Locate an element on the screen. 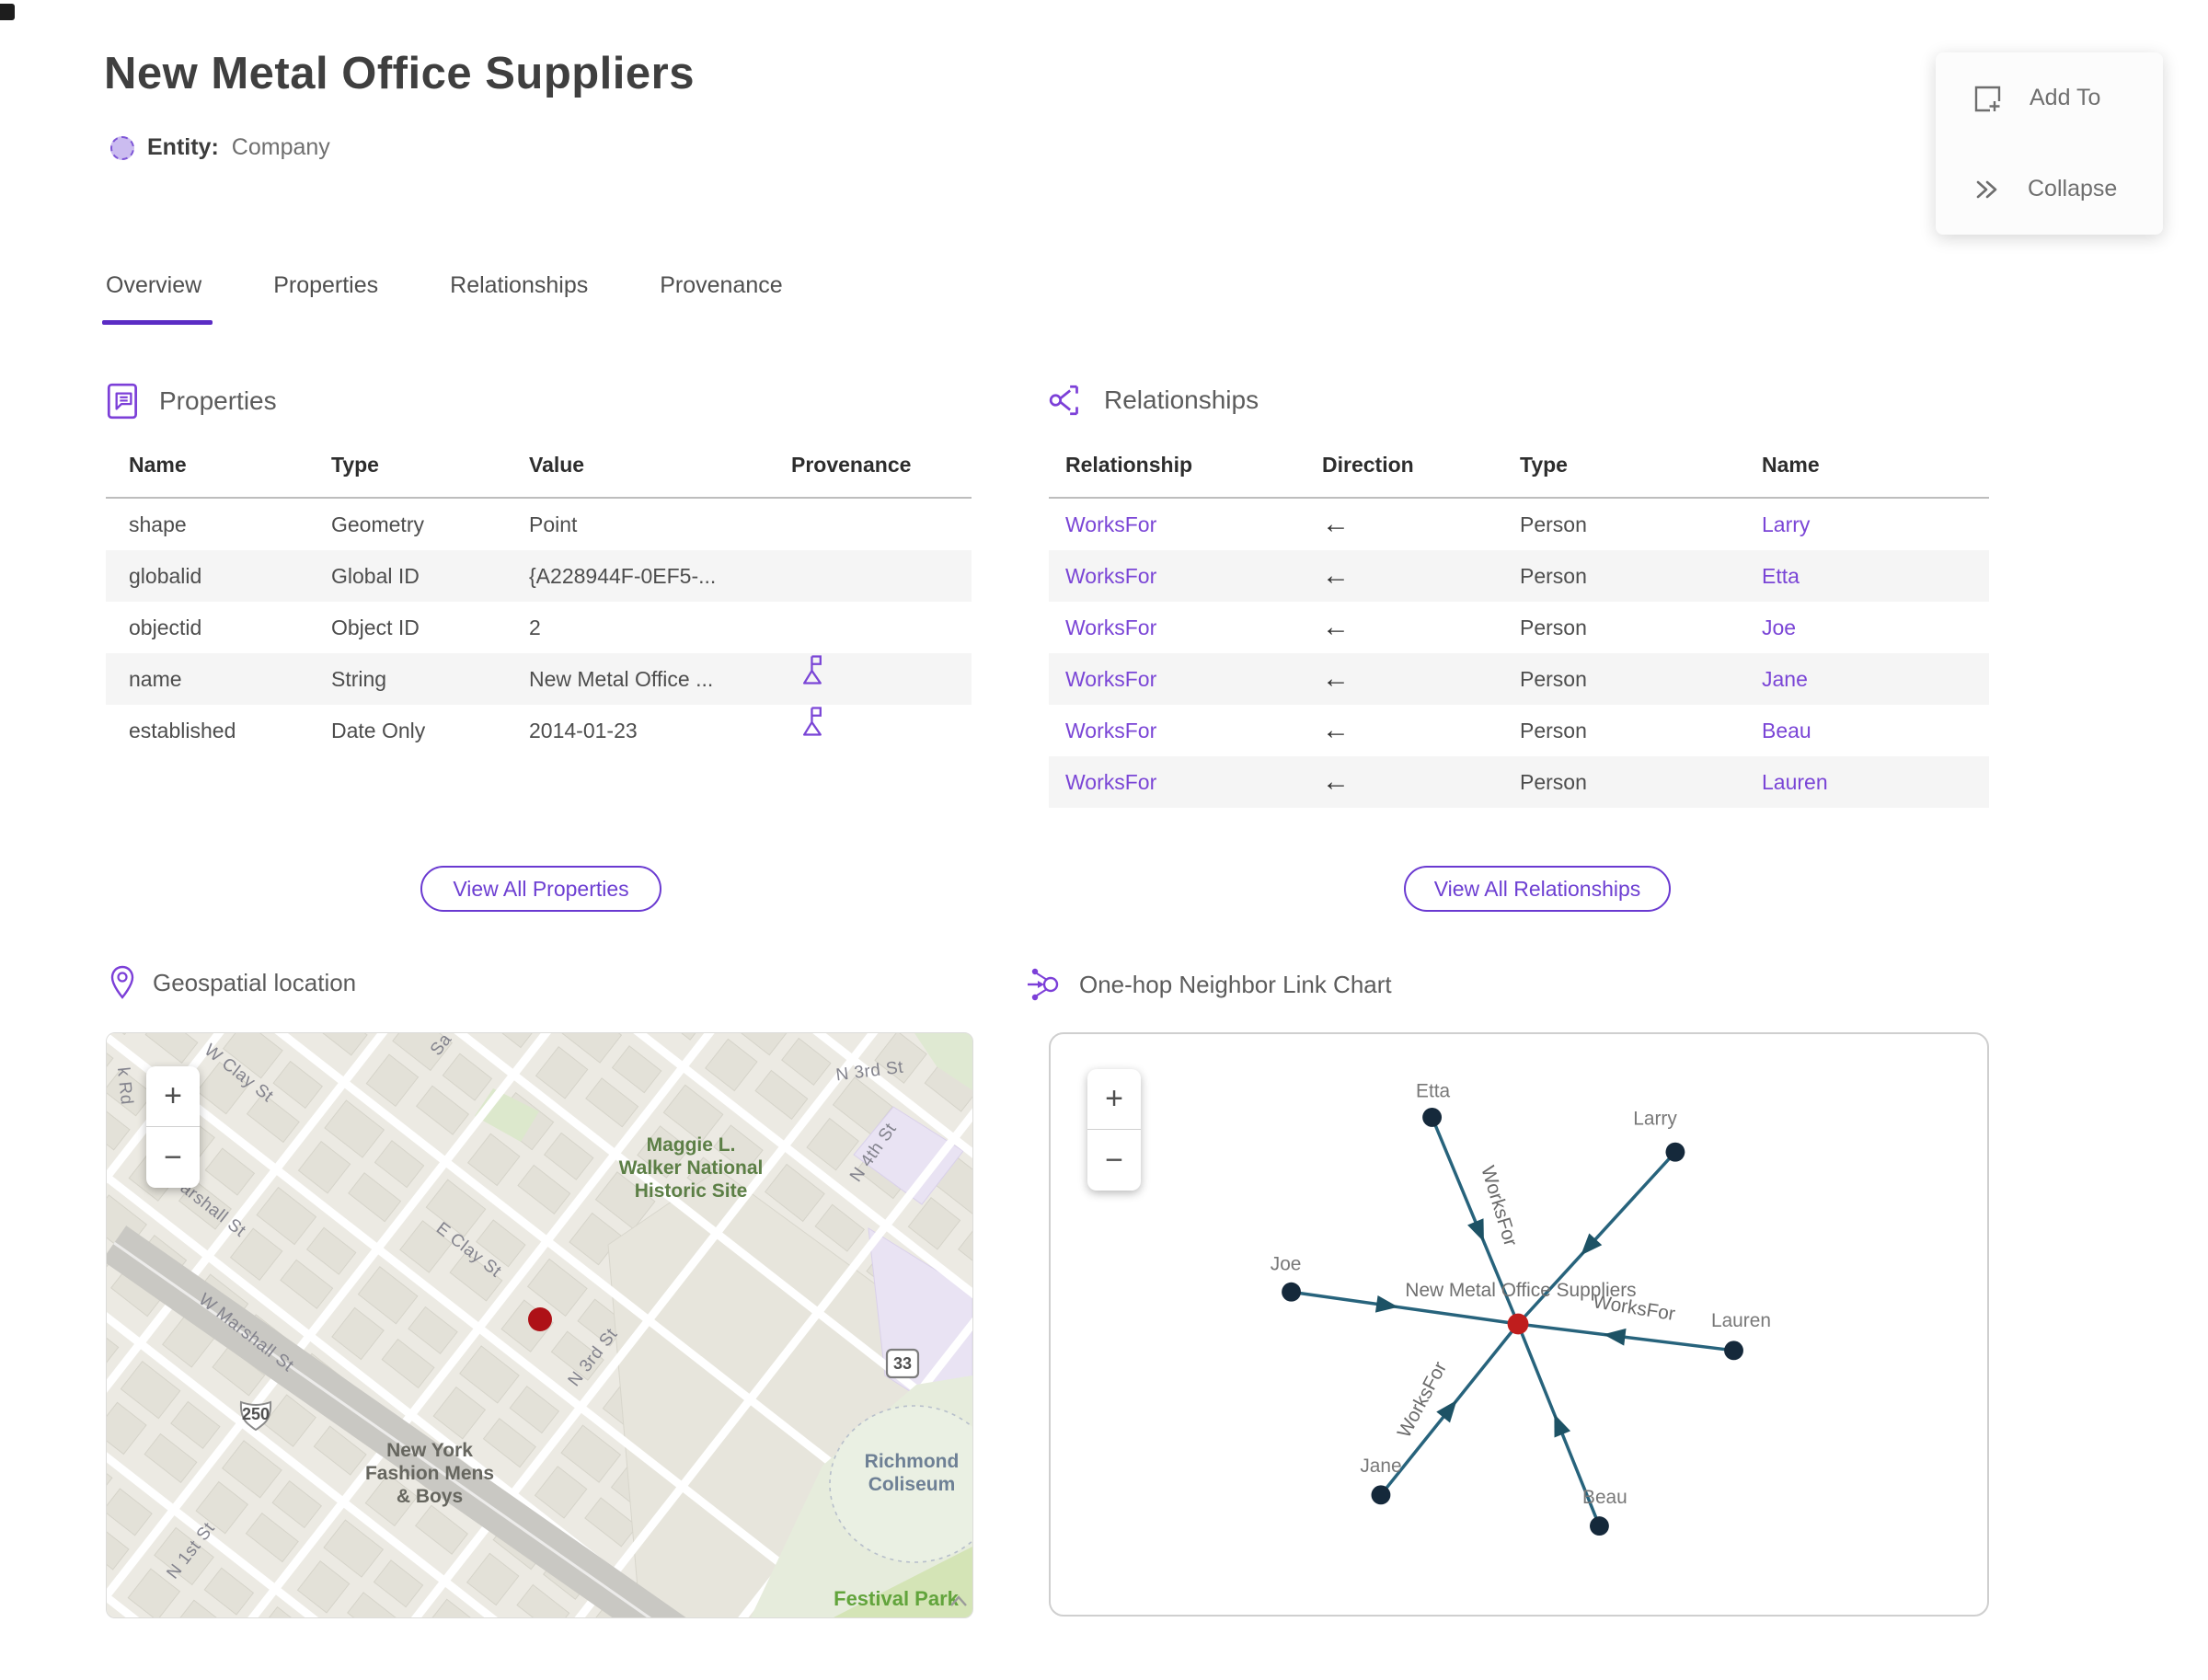 This screenshot has height=1680, width=2208. entity-type-dot is located at coordinates (122, 147).